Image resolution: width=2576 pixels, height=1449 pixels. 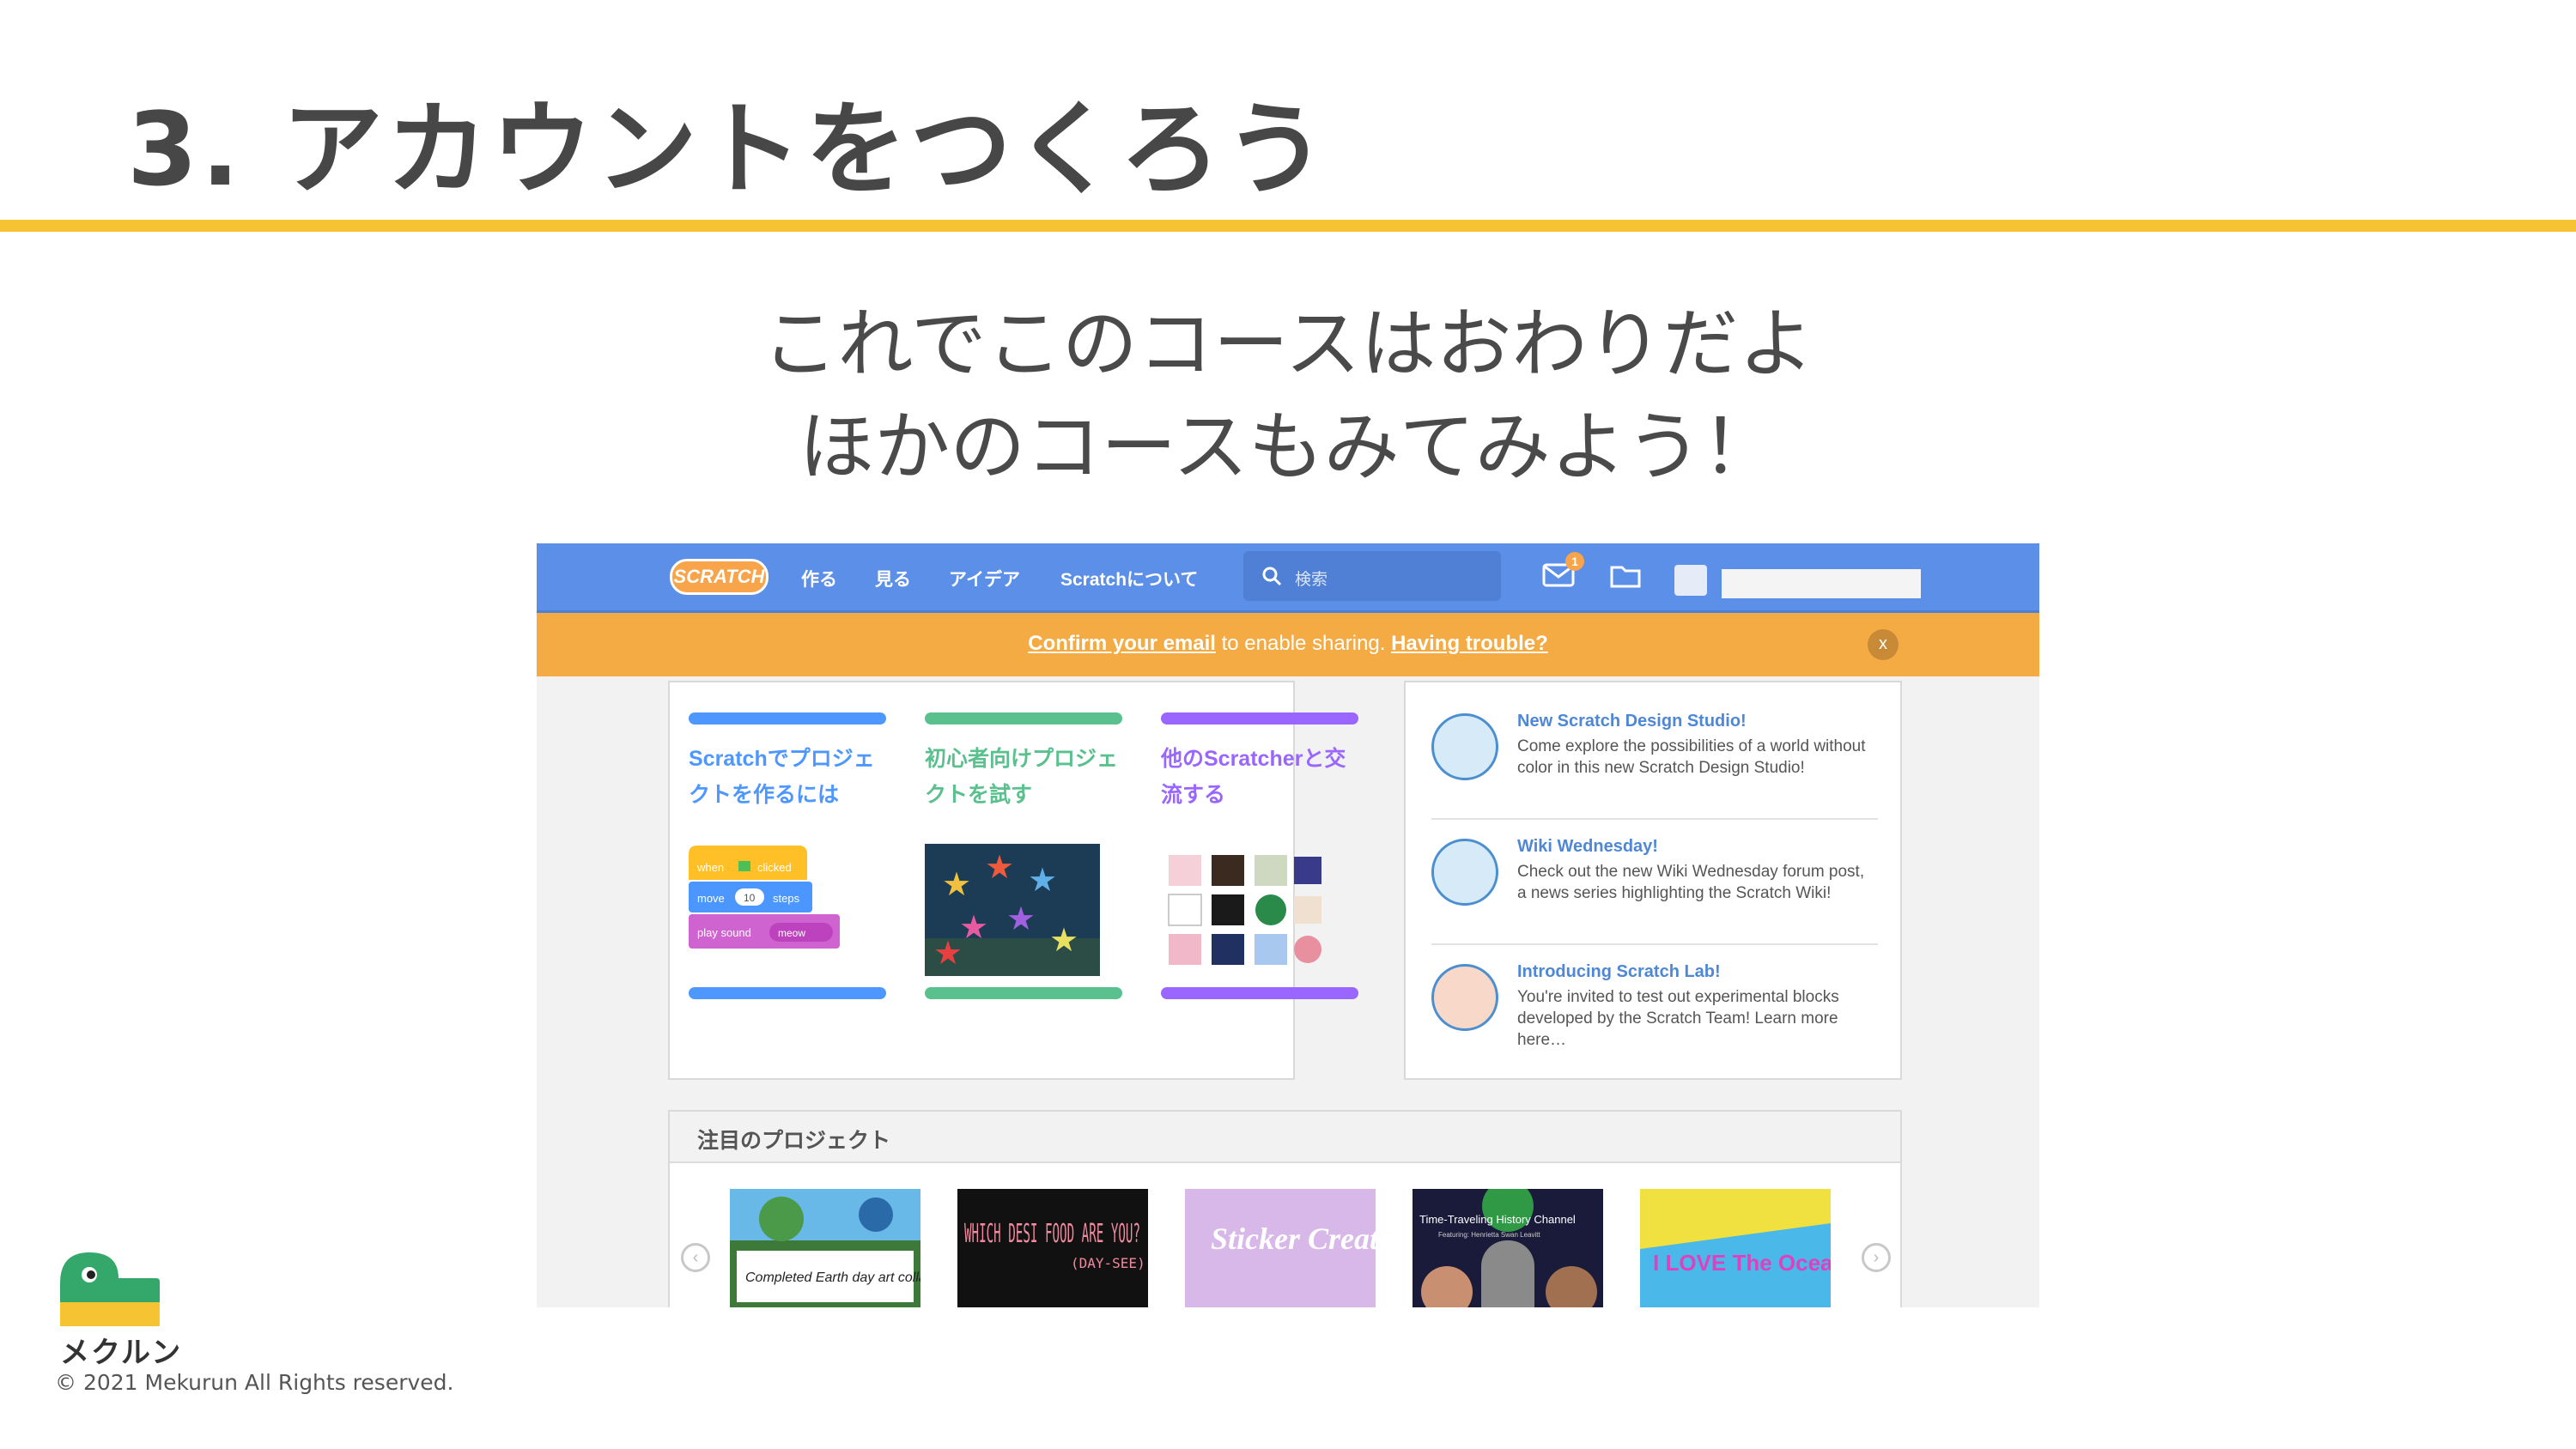 I want to click on my-stuff-folder-icon, so click(x=1625, y=575).